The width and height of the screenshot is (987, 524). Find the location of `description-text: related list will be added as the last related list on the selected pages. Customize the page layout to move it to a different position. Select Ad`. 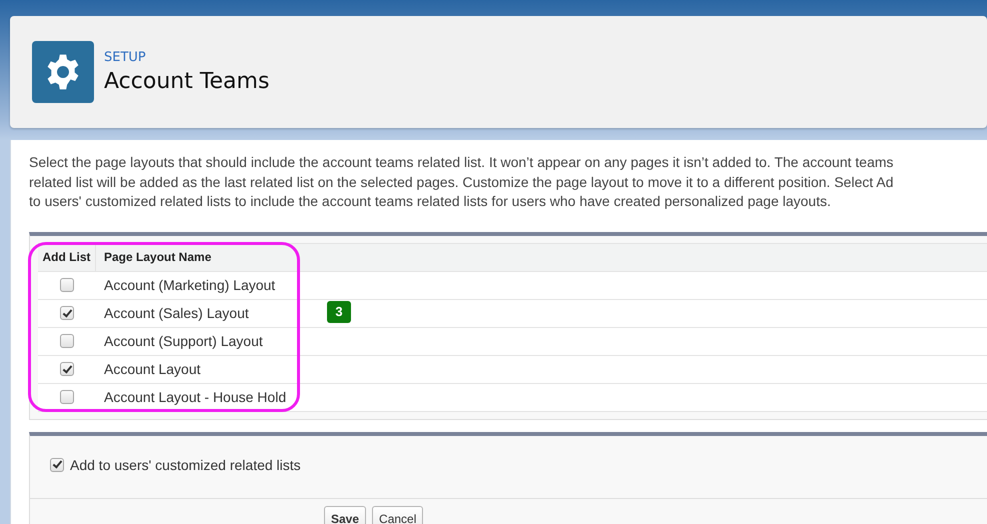

description-text: related list will be added as the last related list on the selected pages. Customize the page layout to move it to a different position. Select Ad is located at coordinates (461, 182).